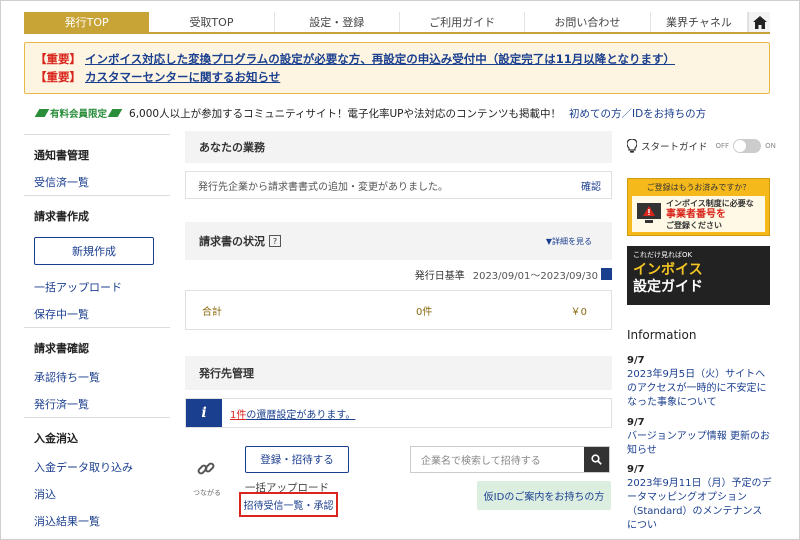 This screenshot has height=540, width=800. Describe the element at coordinates (97, 151) in the screenshot. I see `sidebar-heading-notices: 通知書管理` at that location.